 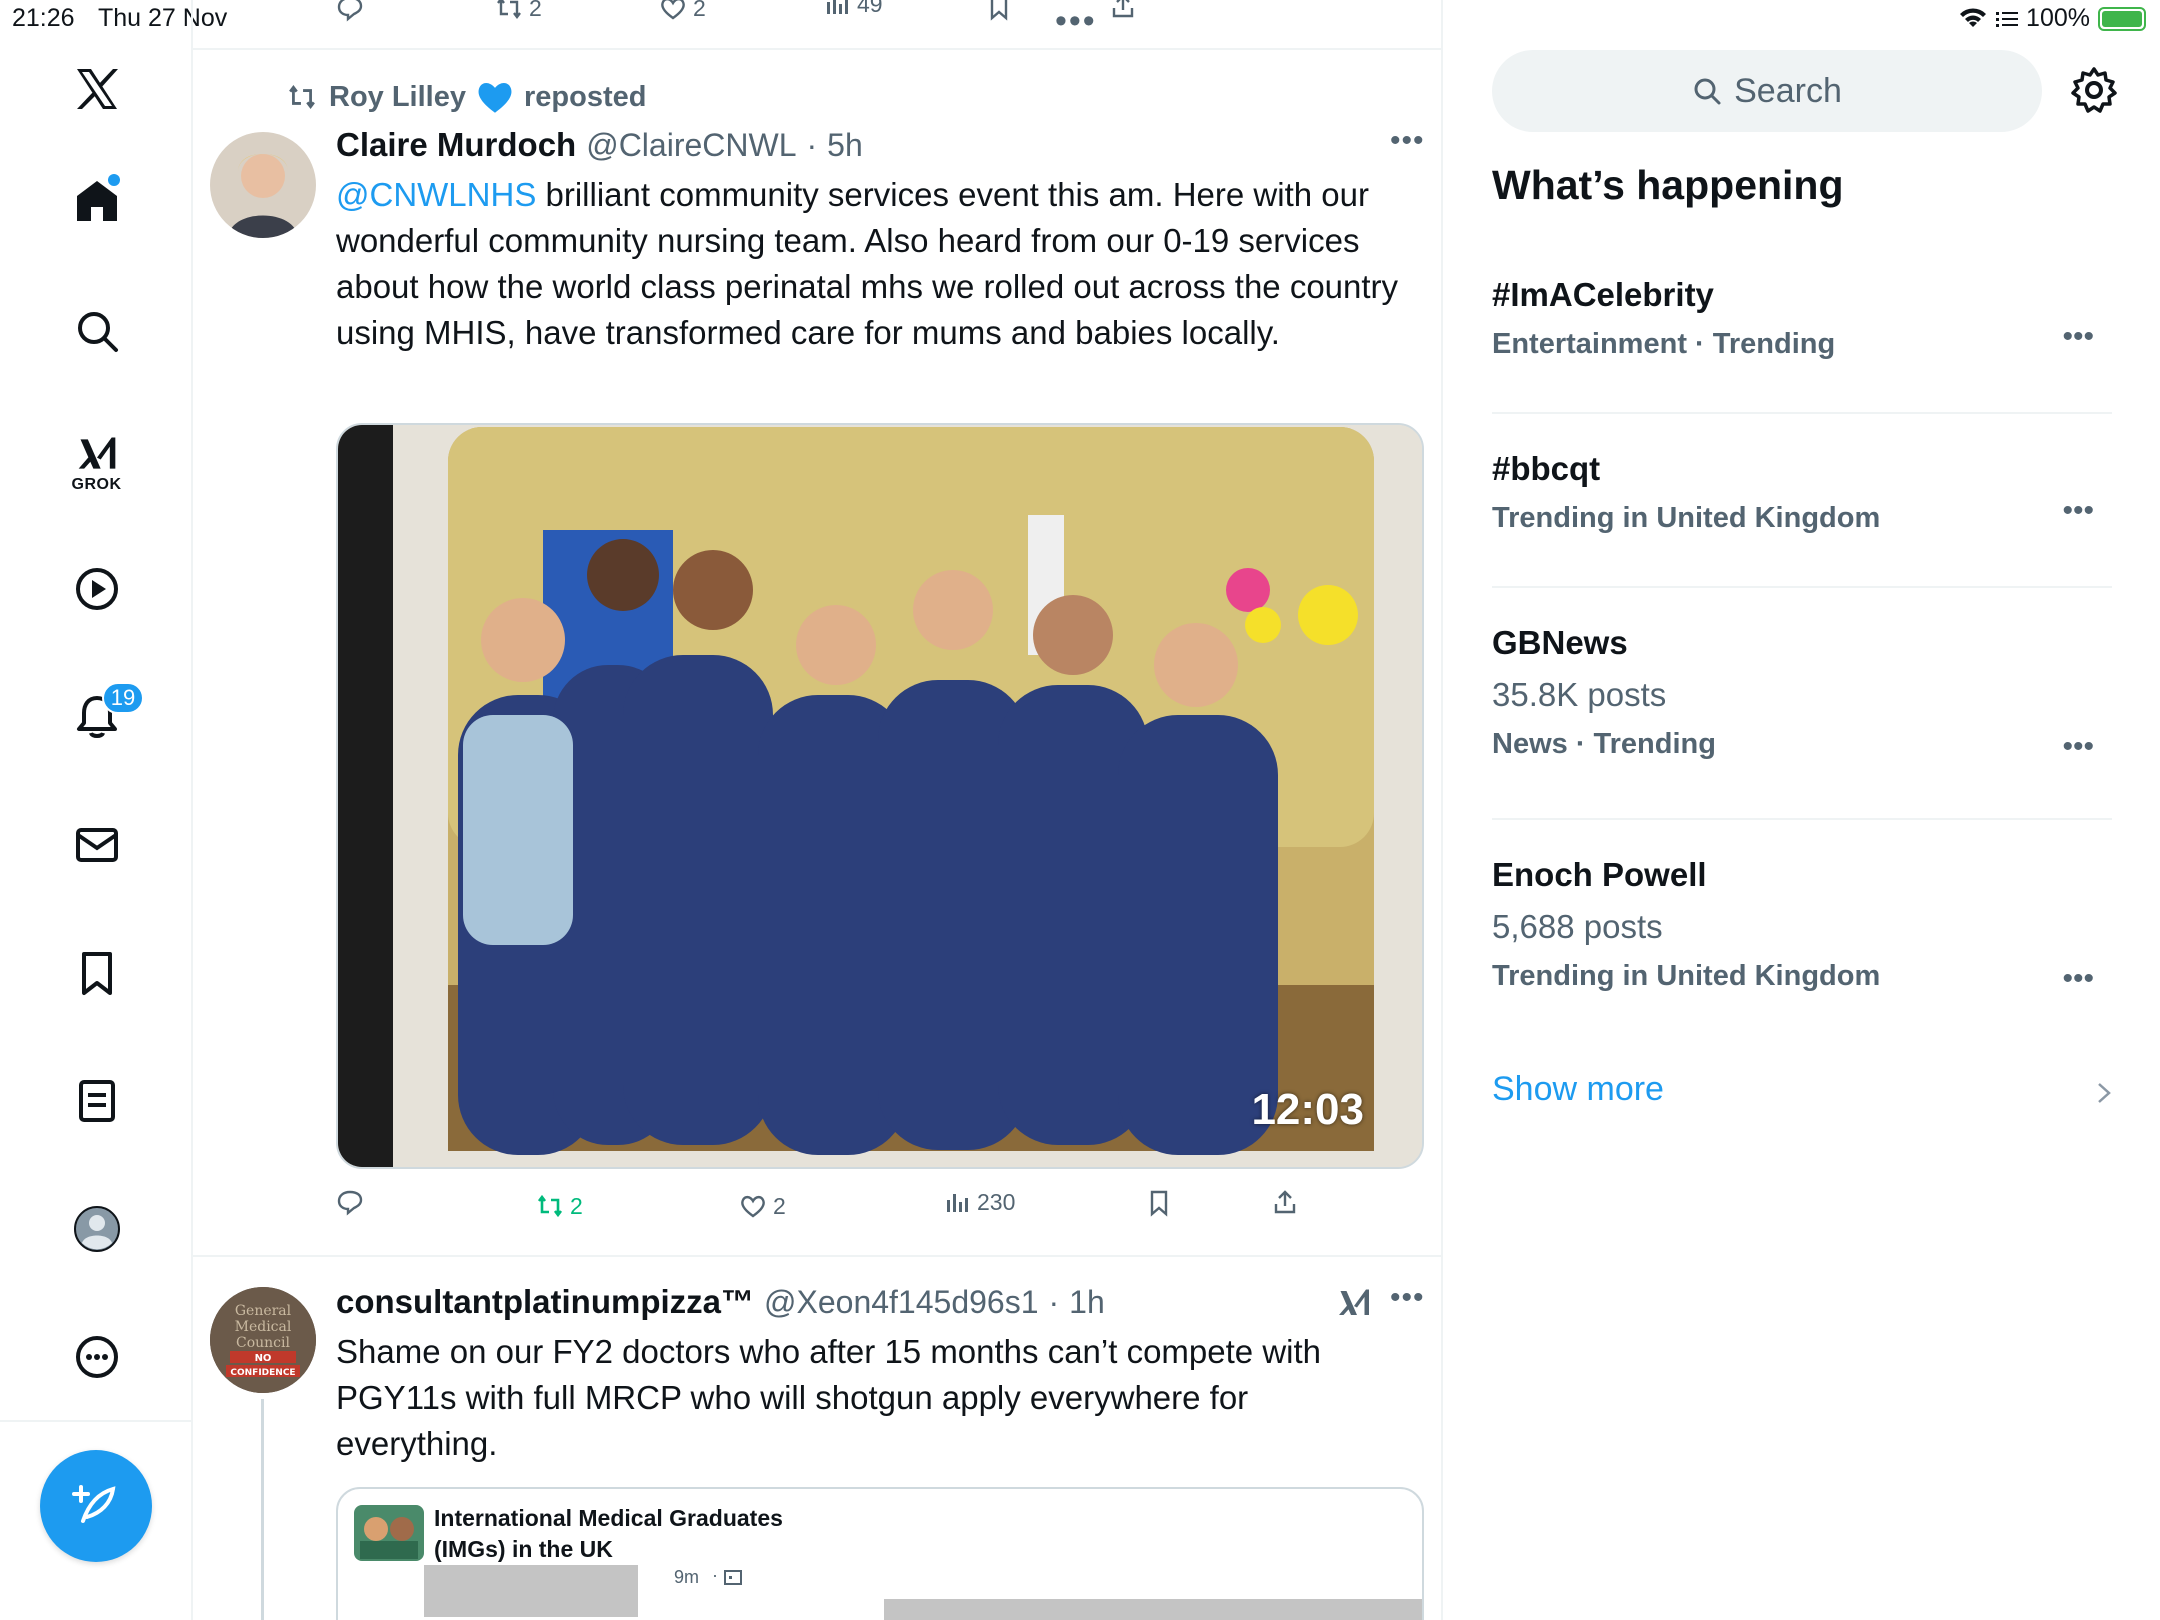 I want to click on search-icon, so click(x=97, y=332).